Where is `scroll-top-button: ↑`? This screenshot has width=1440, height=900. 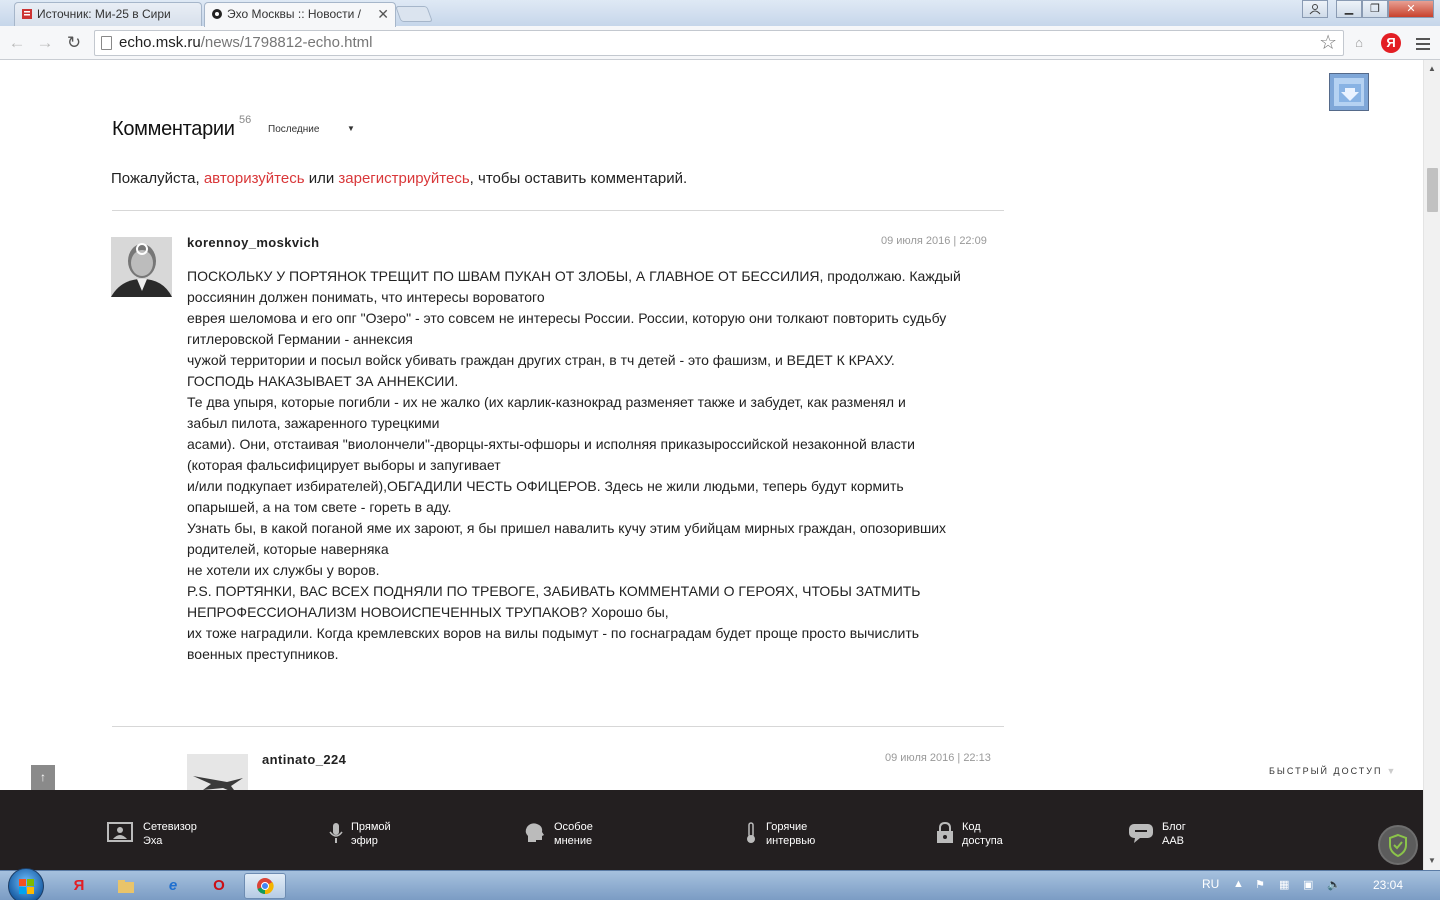
scroll-top-button: ↑ is located at coordinates (43, 777).